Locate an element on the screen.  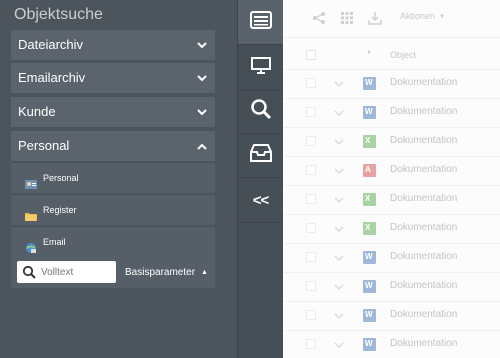
column-header-object: Object is located at coordinates (403, 55).